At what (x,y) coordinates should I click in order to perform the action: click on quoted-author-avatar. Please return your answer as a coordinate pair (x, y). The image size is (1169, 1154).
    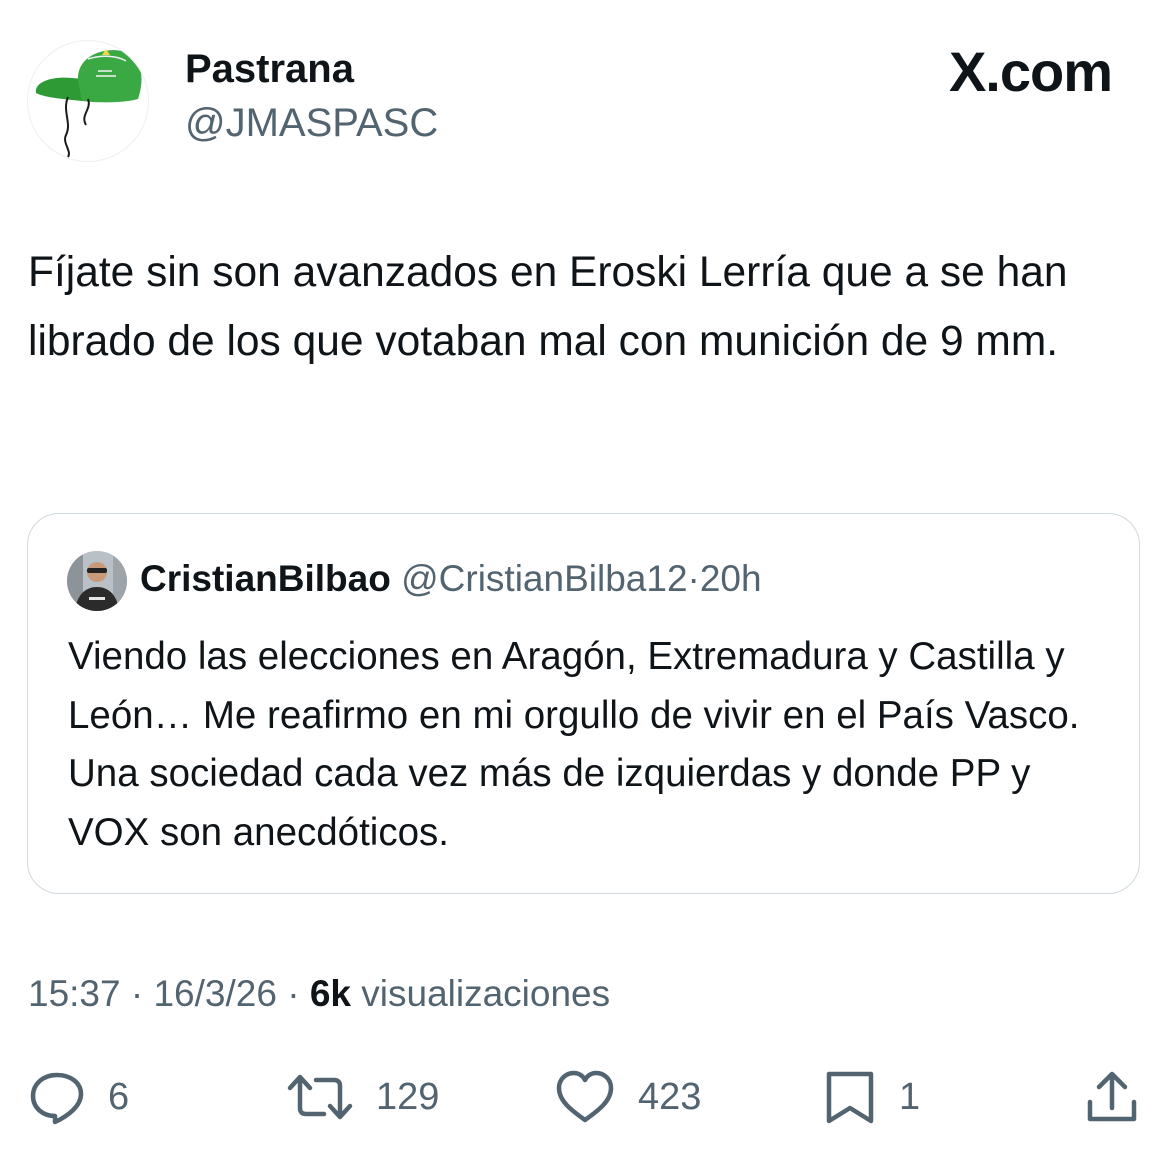
    Looking at the image, I should click on (97, 581).